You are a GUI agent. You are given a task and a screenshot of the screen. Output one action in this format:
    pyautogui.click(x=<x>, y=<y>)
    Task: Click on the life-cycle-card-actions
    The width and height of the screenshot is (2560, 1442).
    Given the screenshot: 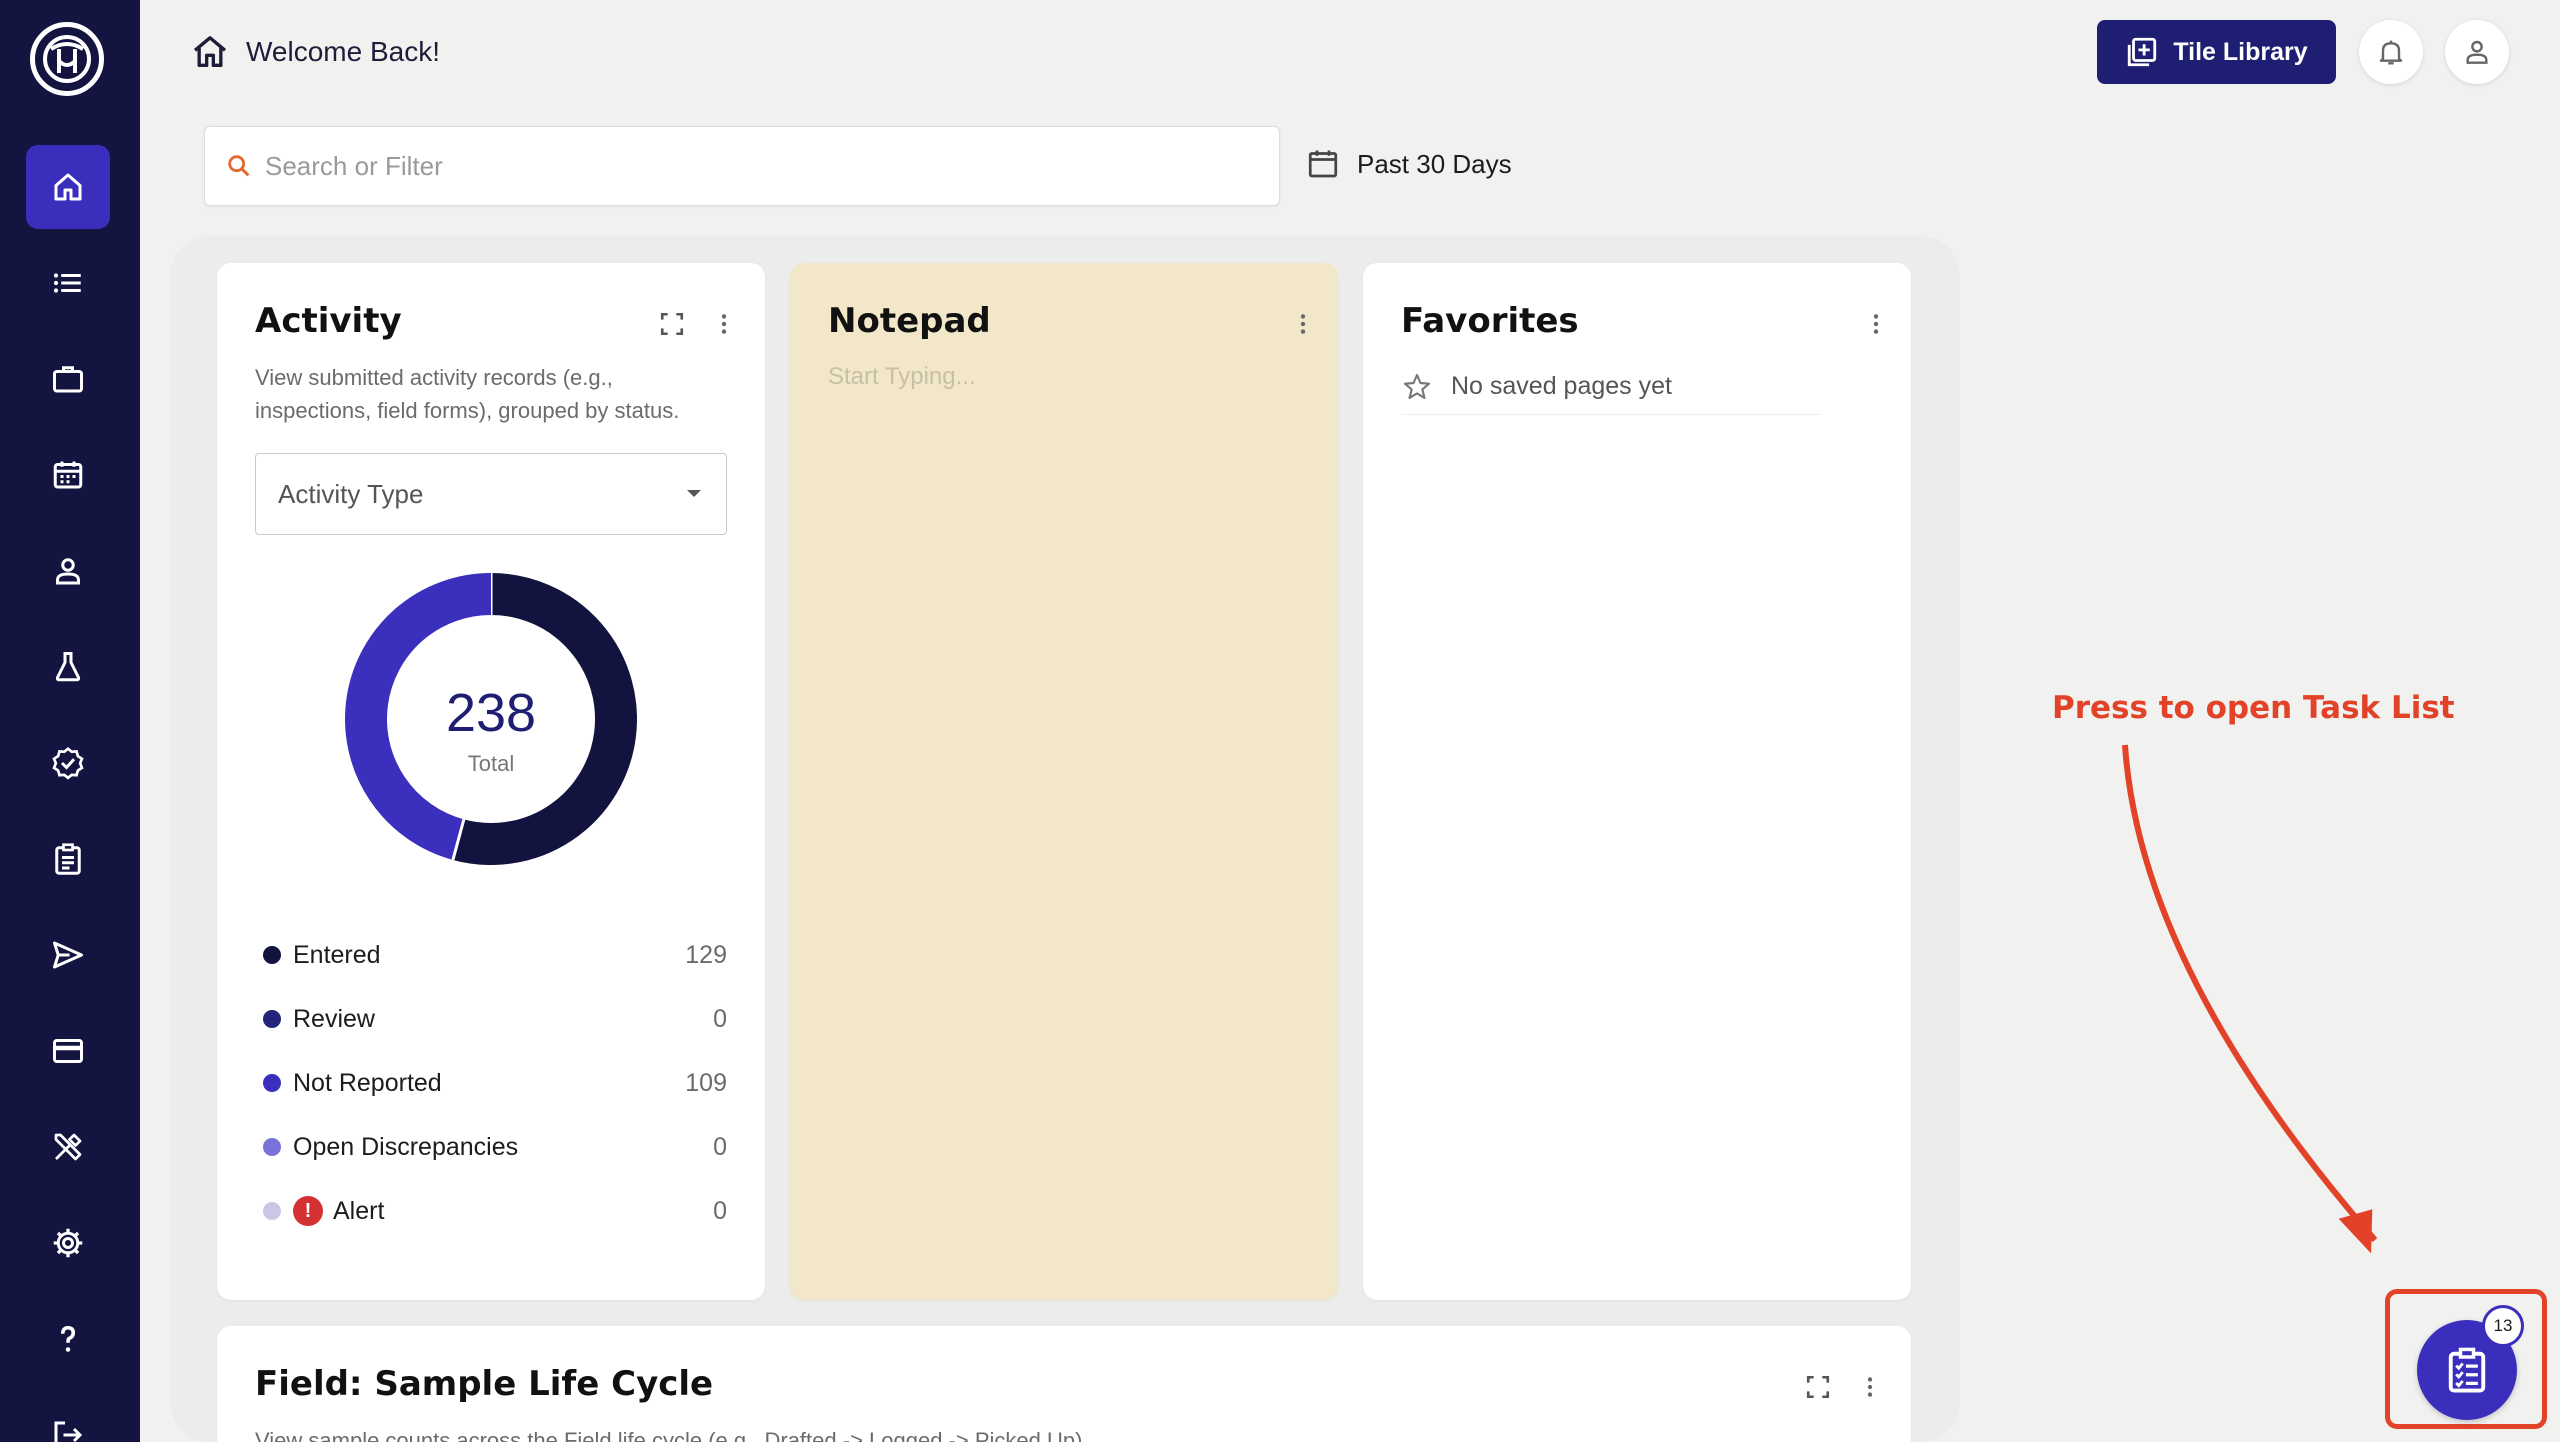 What is the action you would take?
    pyautogui.click(x=1844, y=1387)
    